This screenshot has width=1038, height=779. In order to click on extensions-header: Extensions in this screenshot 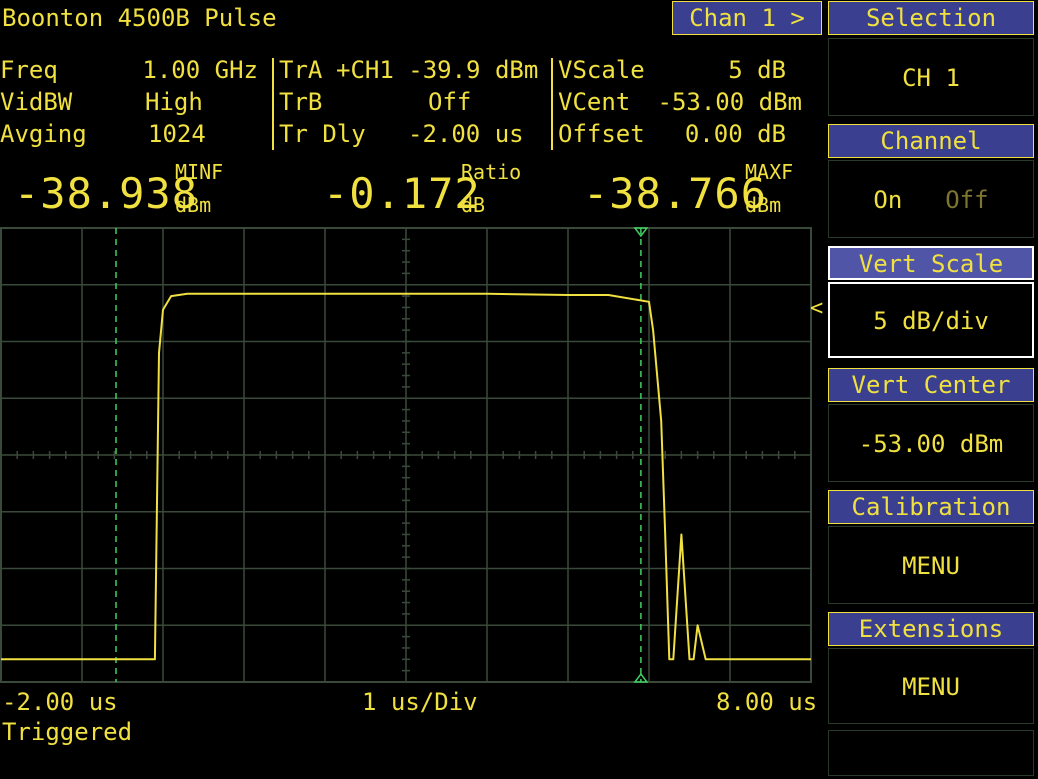, I will do `click(931, 629)`.